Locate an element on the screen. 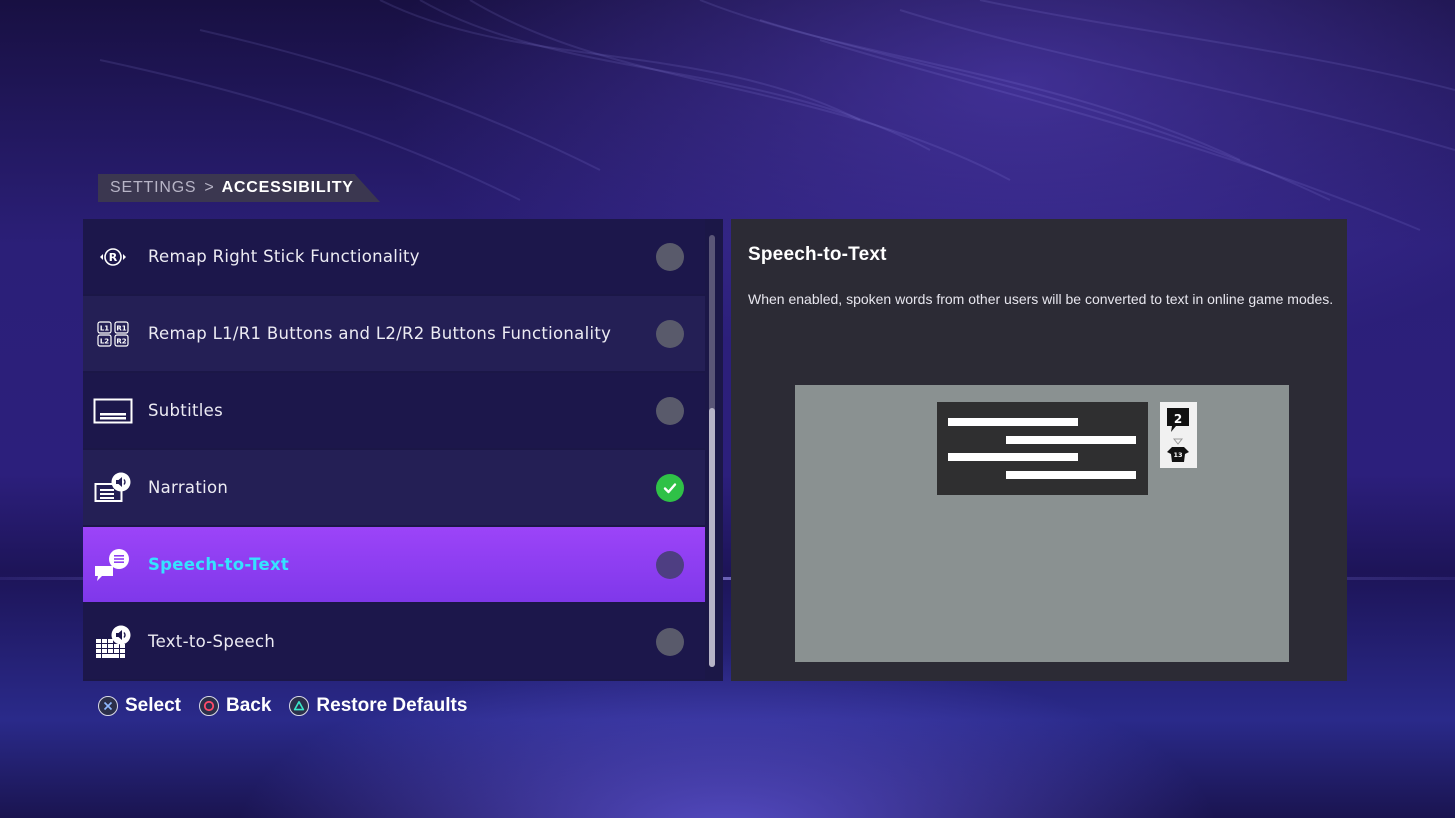  detail-title: Speech-to-Text is located at coordinates (817, 254).